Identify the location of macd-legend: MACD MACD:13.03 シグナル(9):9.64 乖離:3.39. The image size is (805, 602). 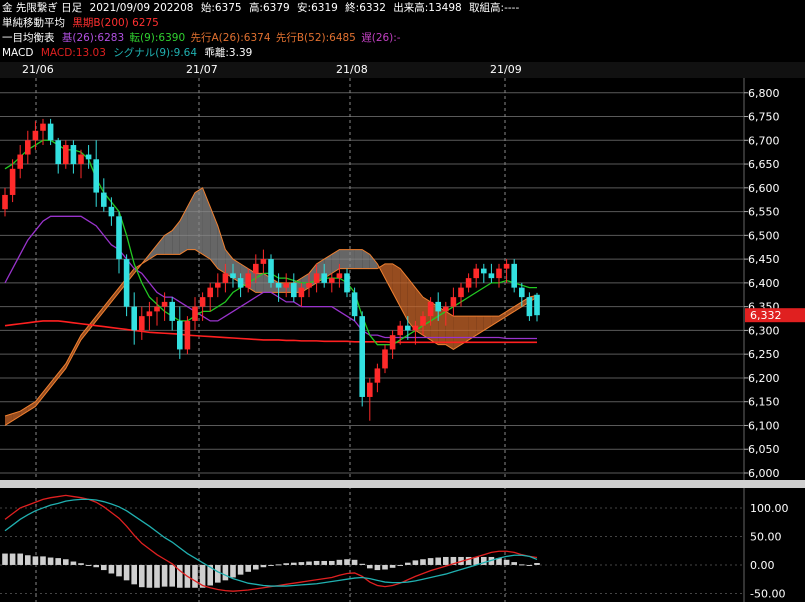
(129, 53).